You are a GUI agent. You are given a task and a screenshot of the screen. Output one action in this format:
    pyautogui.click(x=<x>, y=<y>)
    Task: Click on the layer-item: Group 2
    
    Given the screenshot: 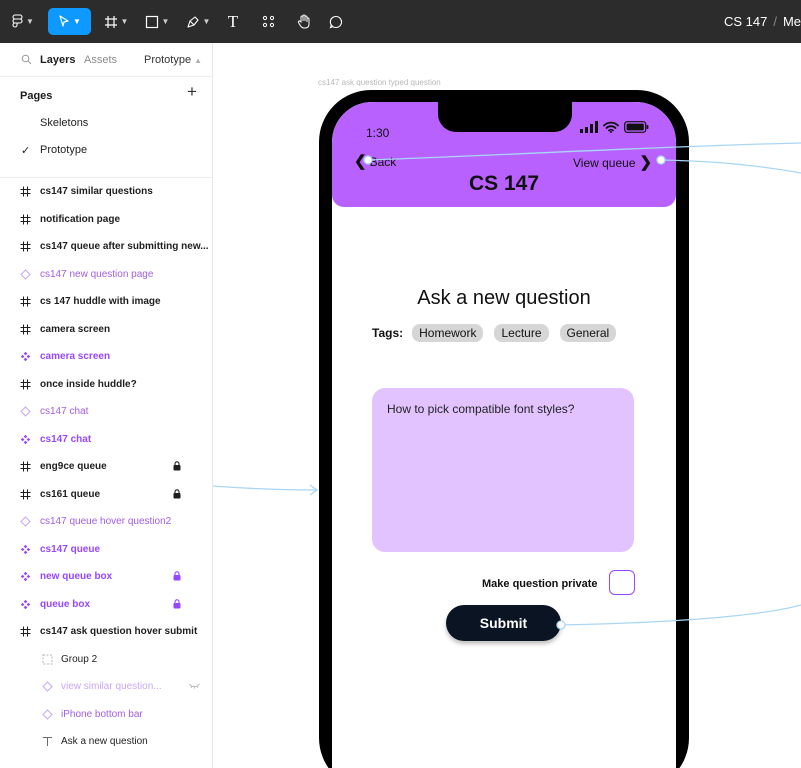 What is the action you would take?
    pyautogui.click(x=106, y=659)
    